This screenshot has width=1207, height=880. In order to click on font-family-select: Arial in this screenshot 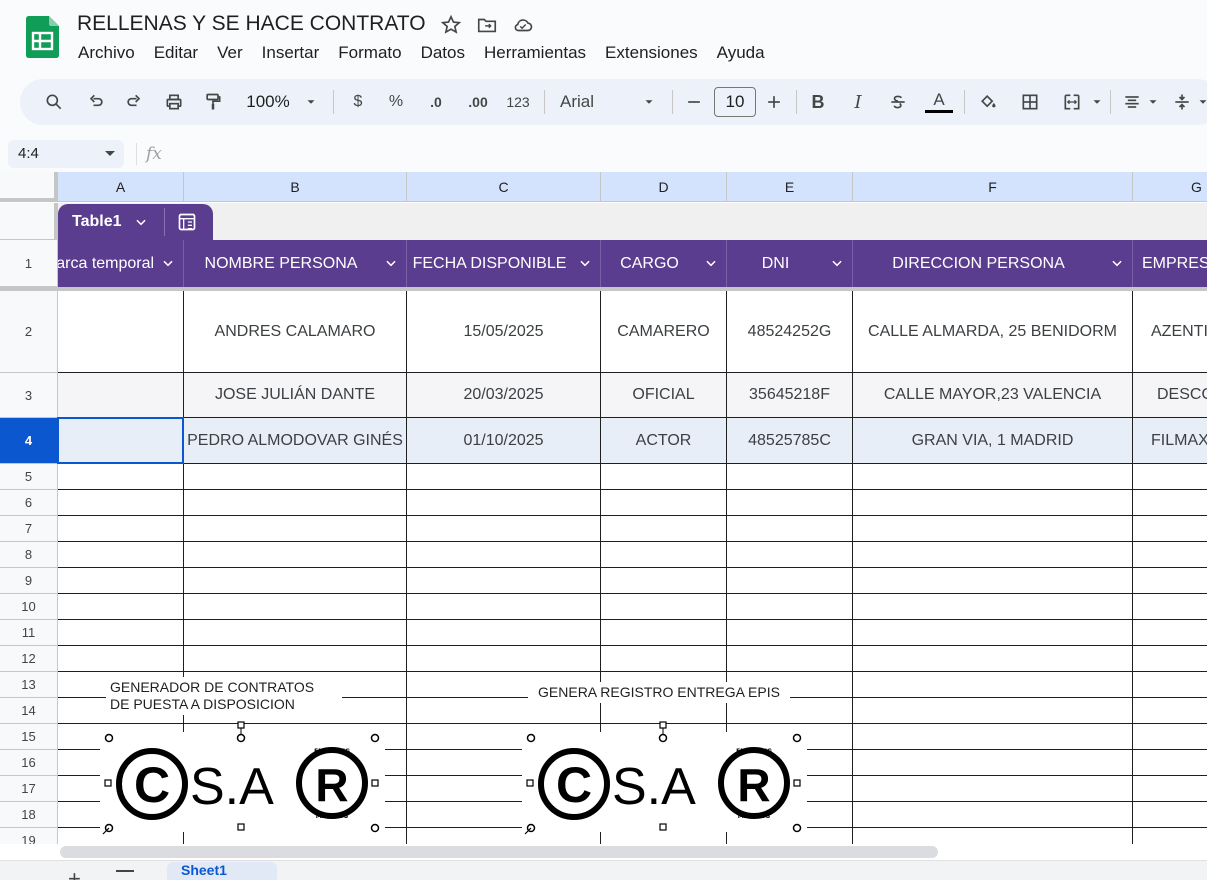, I will do `click(590, 102)`.